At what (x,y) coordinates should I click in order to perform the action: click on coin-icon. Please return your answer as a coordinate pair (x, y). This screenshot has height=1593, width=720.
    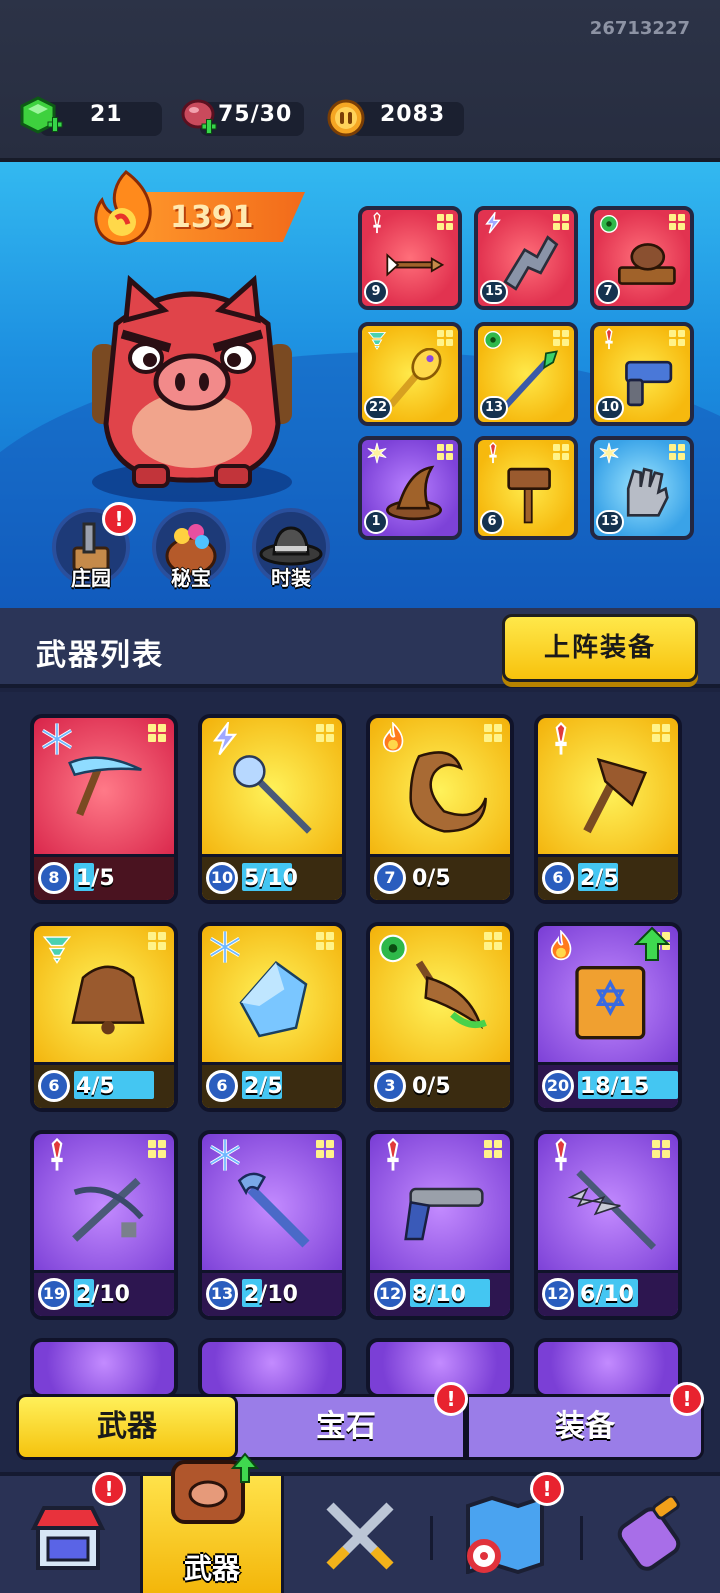
    Looking at the image, I should click on (346, 118).